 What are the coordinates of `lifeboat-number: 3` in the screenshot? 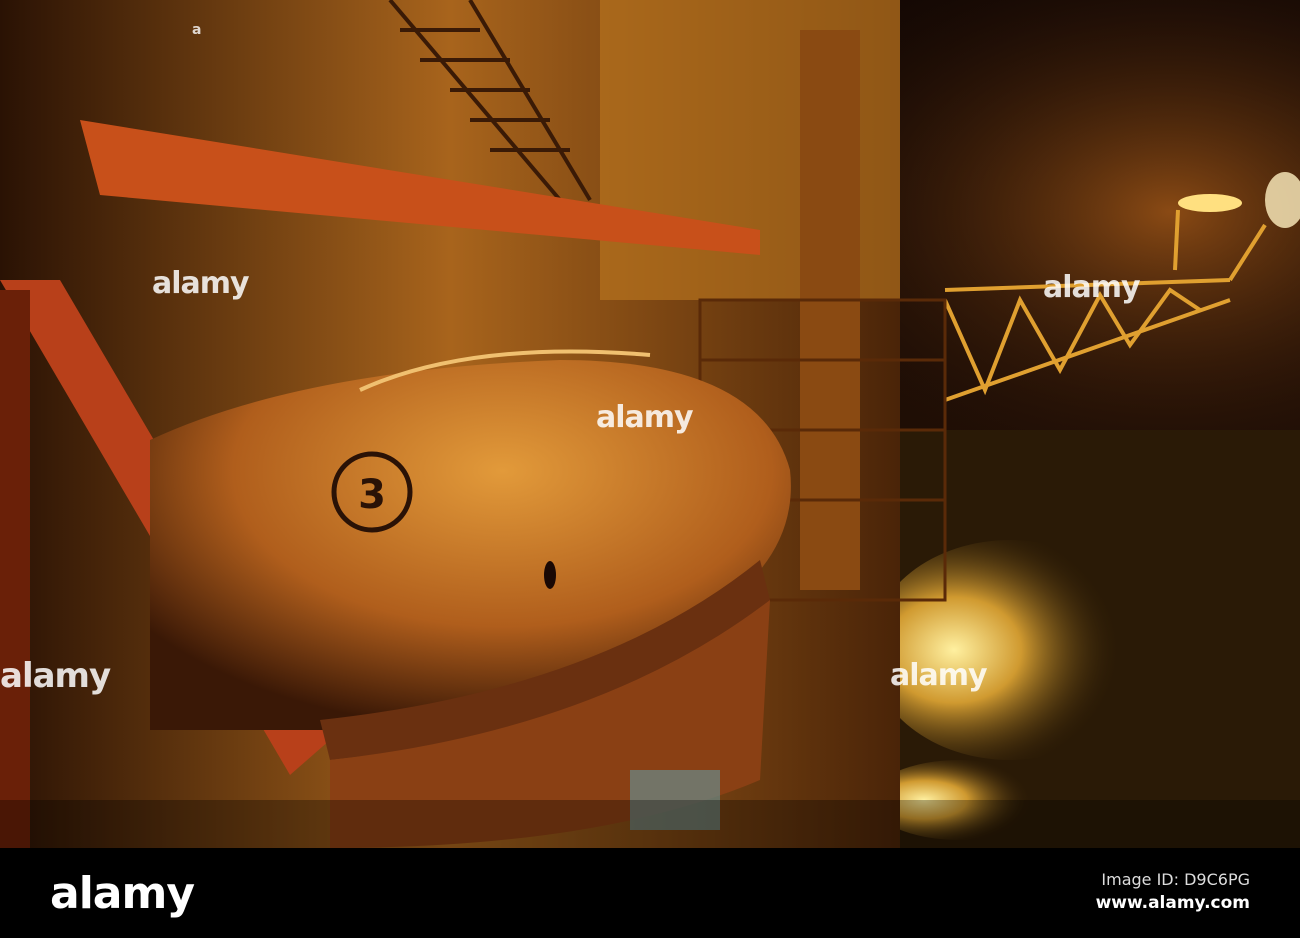 It's located at (372, 495).